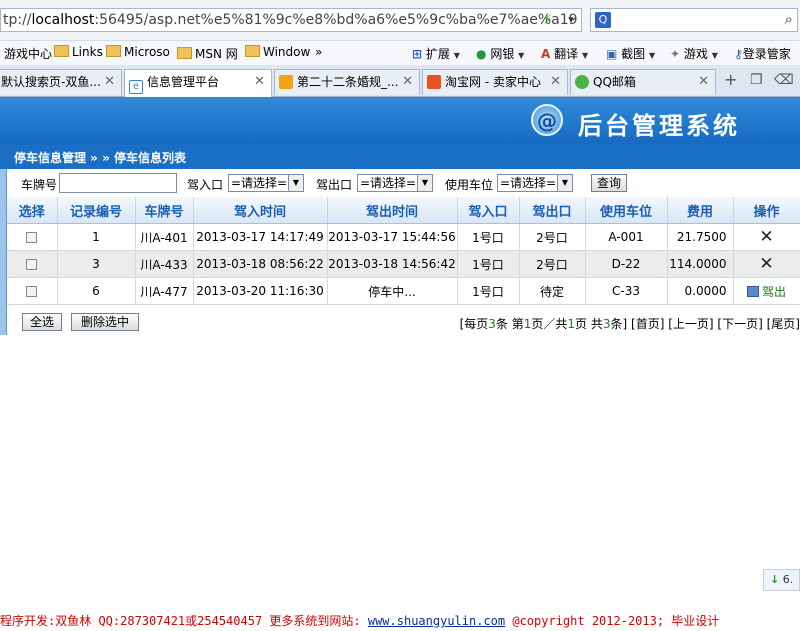 This screenshot has height=631, width=800. What do you see at coordinates (136, 87) in the screenshot?
I see `ie-icon: e` at bounding box center [136, 87].